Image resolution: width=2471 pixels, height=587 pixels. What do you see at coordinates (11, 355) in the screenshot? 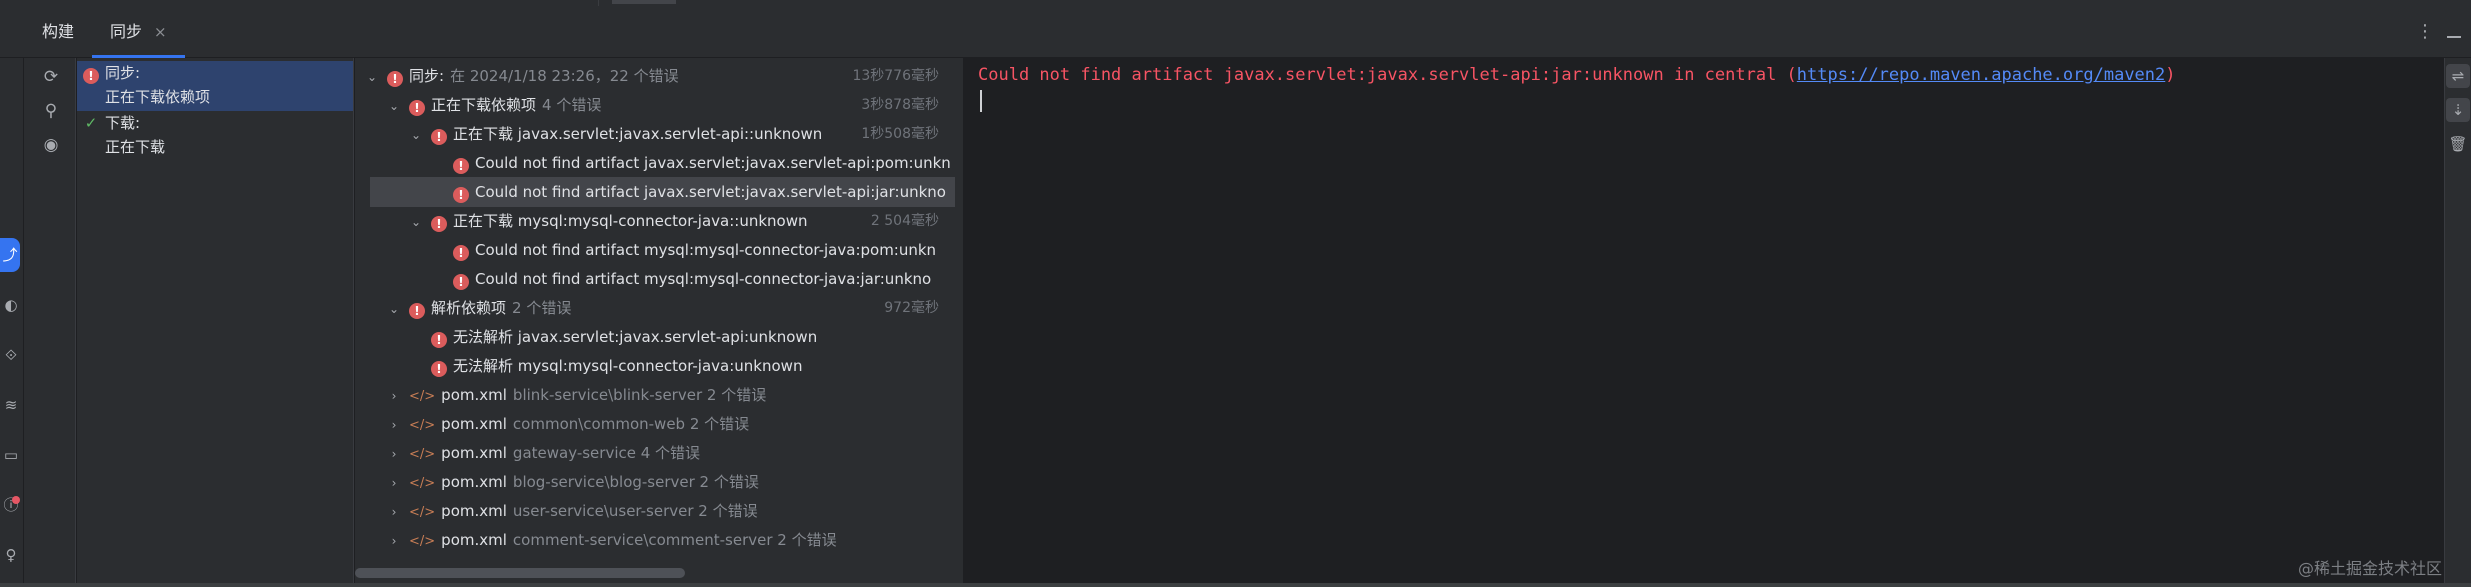
I see `services-icon: ⟐` at bounding box center [11, 355].